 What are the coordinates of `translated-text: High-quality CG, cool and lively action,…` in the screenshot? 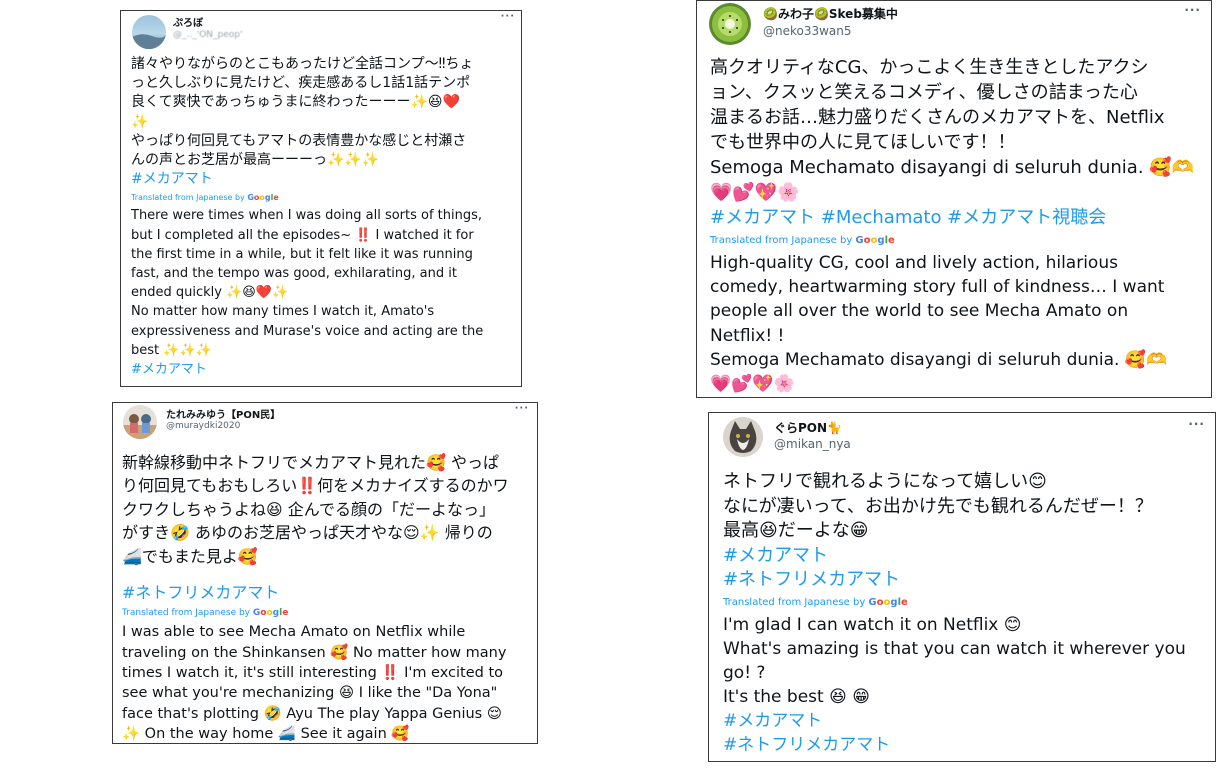 It's located at (952, 323).